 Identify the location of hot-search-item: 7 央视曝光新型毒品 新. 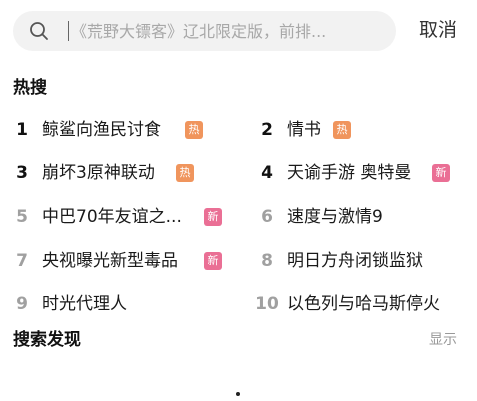
(122, 261).